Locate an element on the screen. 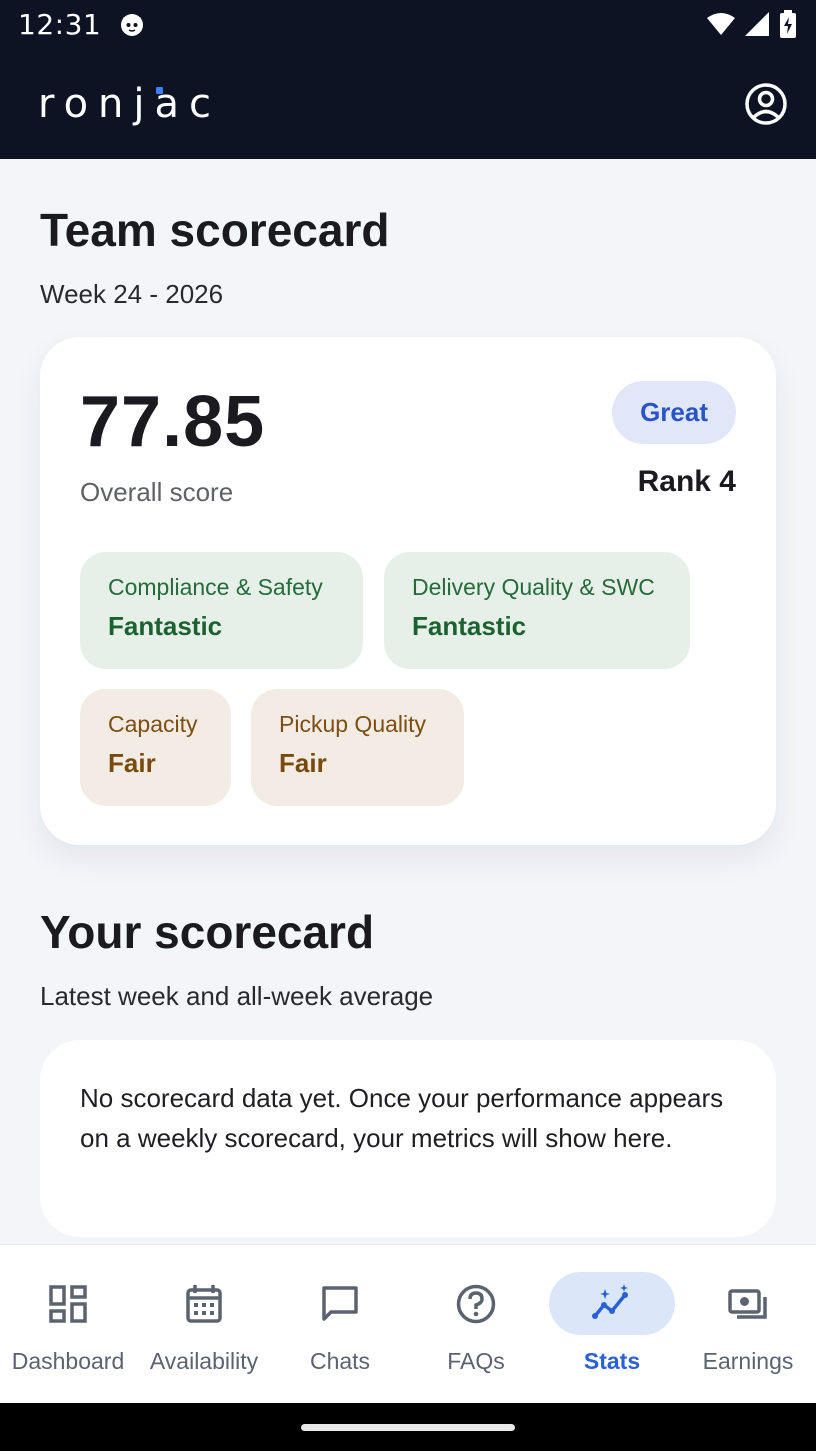  logo-text: ronjac is located at coordinates (130, 103).